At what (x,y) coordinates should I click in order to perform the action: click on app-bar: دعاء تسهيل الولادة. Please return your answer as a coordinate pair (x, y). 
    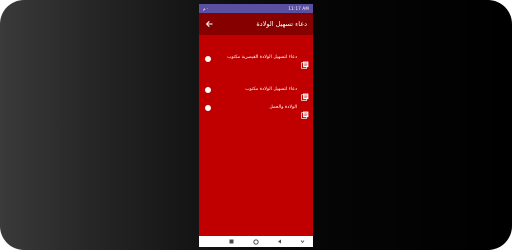
    Looking at the image, I should click on (256, 24).